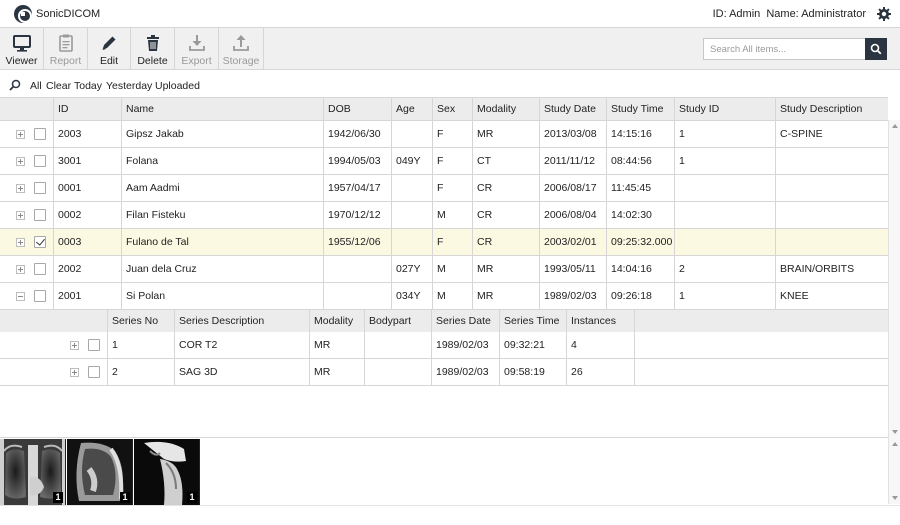 The image size is (900, 525). What do you see at coordinates (88, 86) in the screenshot?
I see `filter-today: Today` at bounding box center [88, 86].